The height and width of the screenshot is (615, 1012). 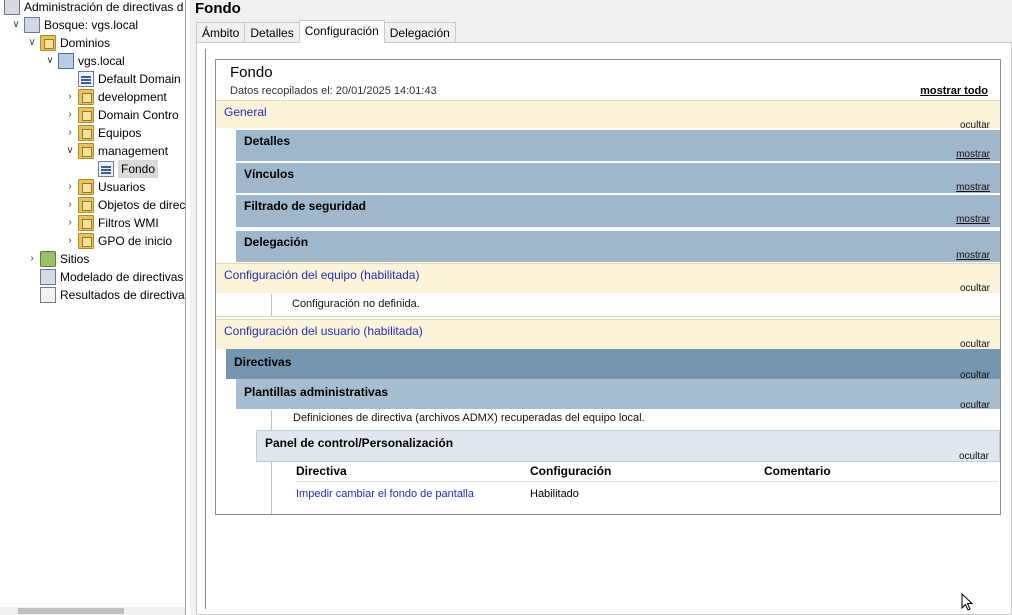 What do you see at coordinates (341, 31) in the screenshot?
I see `tab-settings: Configuración` at bounding box center [341, 31].